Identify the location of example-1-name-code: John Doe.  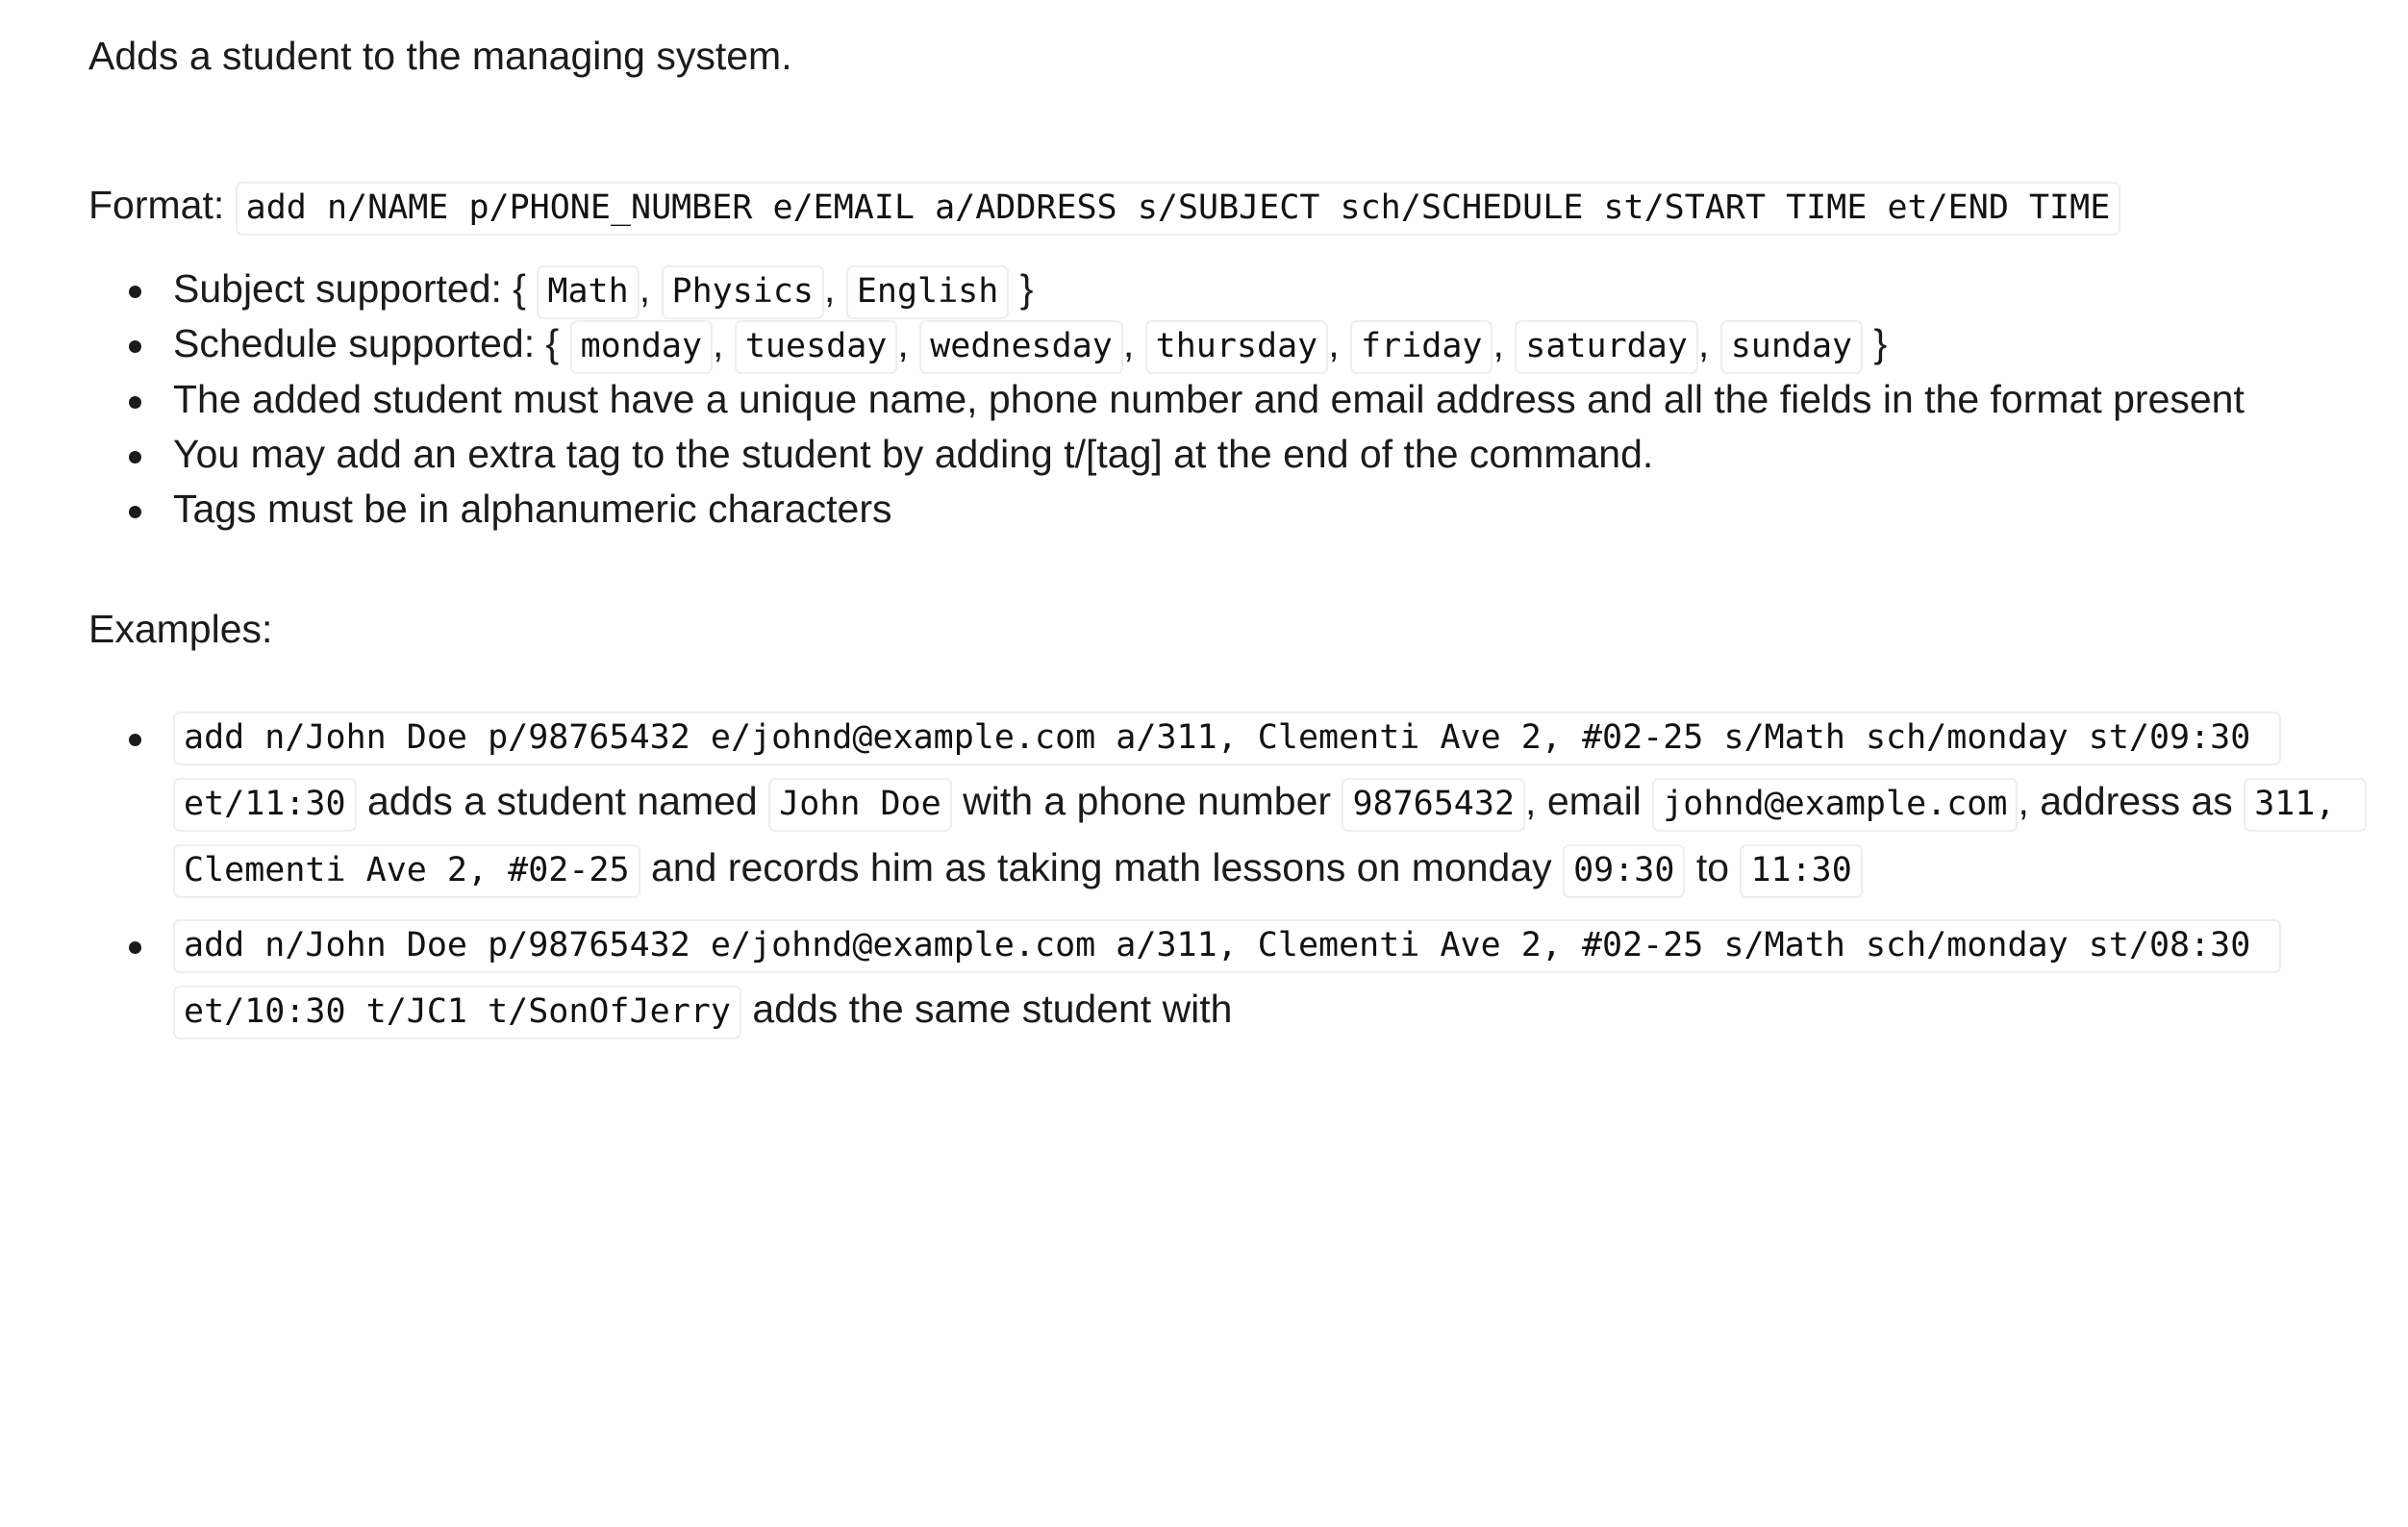
(860, 805).